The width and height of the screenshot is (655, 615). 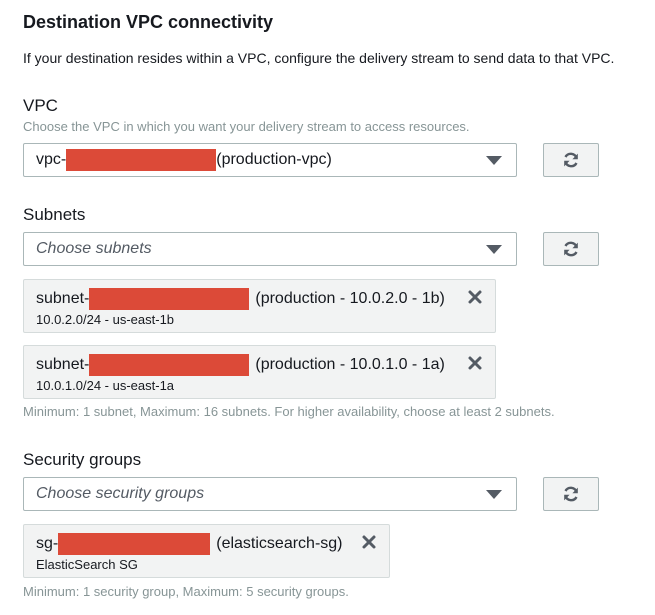 What do you see at coordinates (54, 214) in the screenshot?
I see `subnets-label: Subnets` at bounding box center [54, 214].